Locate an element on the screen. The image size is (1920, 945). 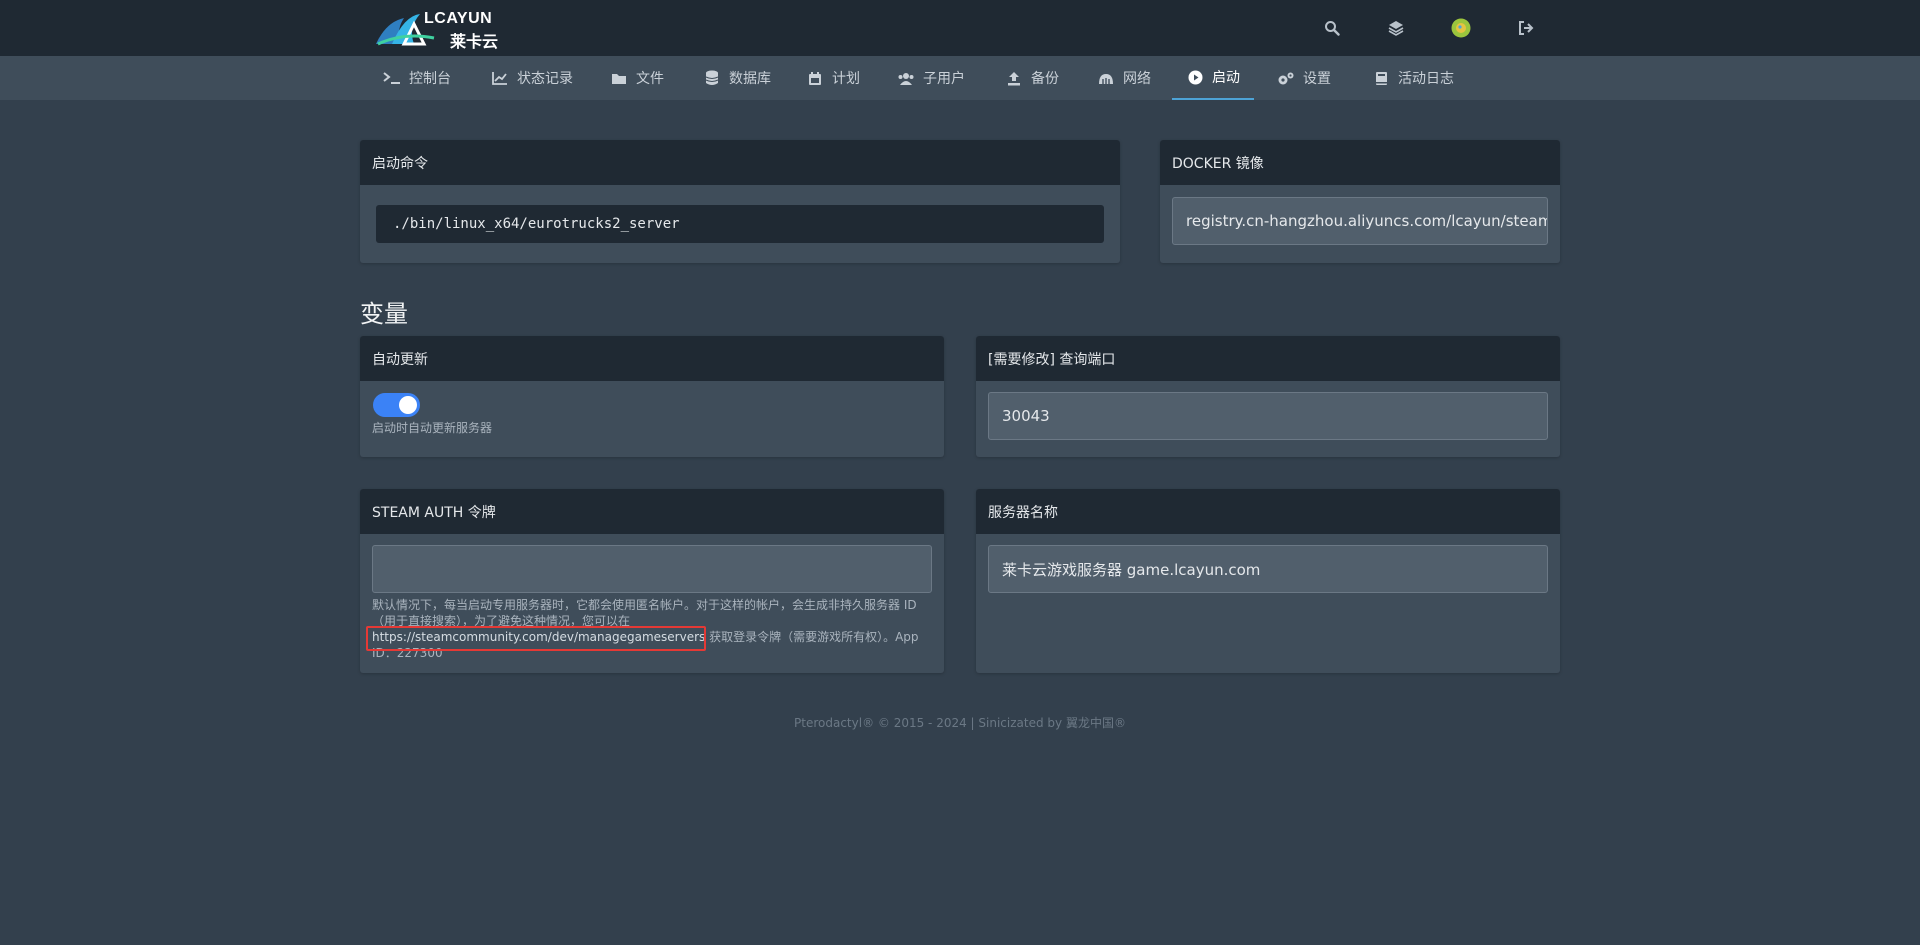
tab-activity-log: 活动日志 is located at coordinates (1413, 78).